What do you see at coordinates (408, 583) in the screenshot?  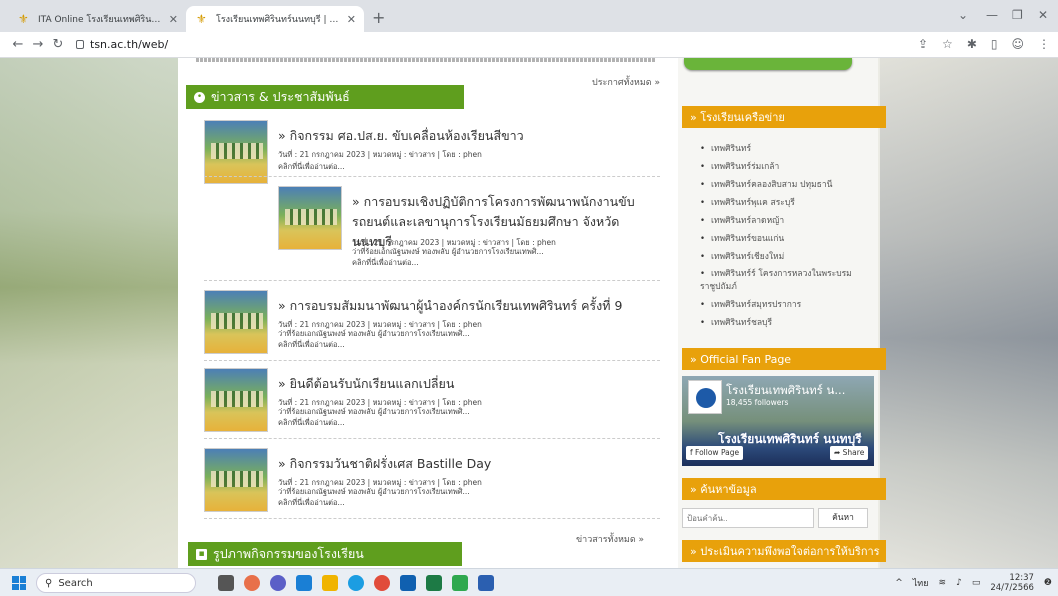 I see `store-icon` at bounding box center [408, 583].